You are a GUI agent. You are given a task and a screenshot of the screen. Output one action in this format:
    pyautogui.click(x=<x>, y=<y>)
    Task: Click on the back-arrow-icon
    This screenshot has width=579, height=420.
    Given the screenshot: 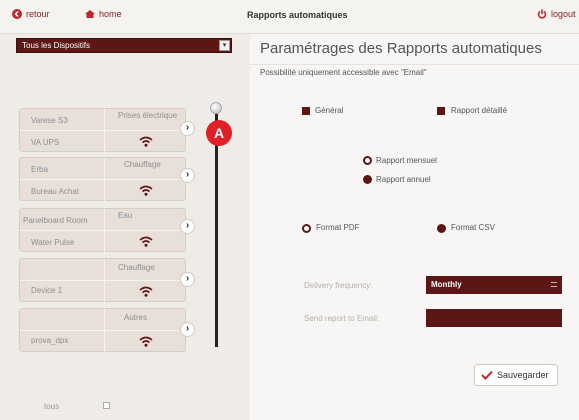 What is the action you would take?
    pyautogui.click(x=17, y=14)
    